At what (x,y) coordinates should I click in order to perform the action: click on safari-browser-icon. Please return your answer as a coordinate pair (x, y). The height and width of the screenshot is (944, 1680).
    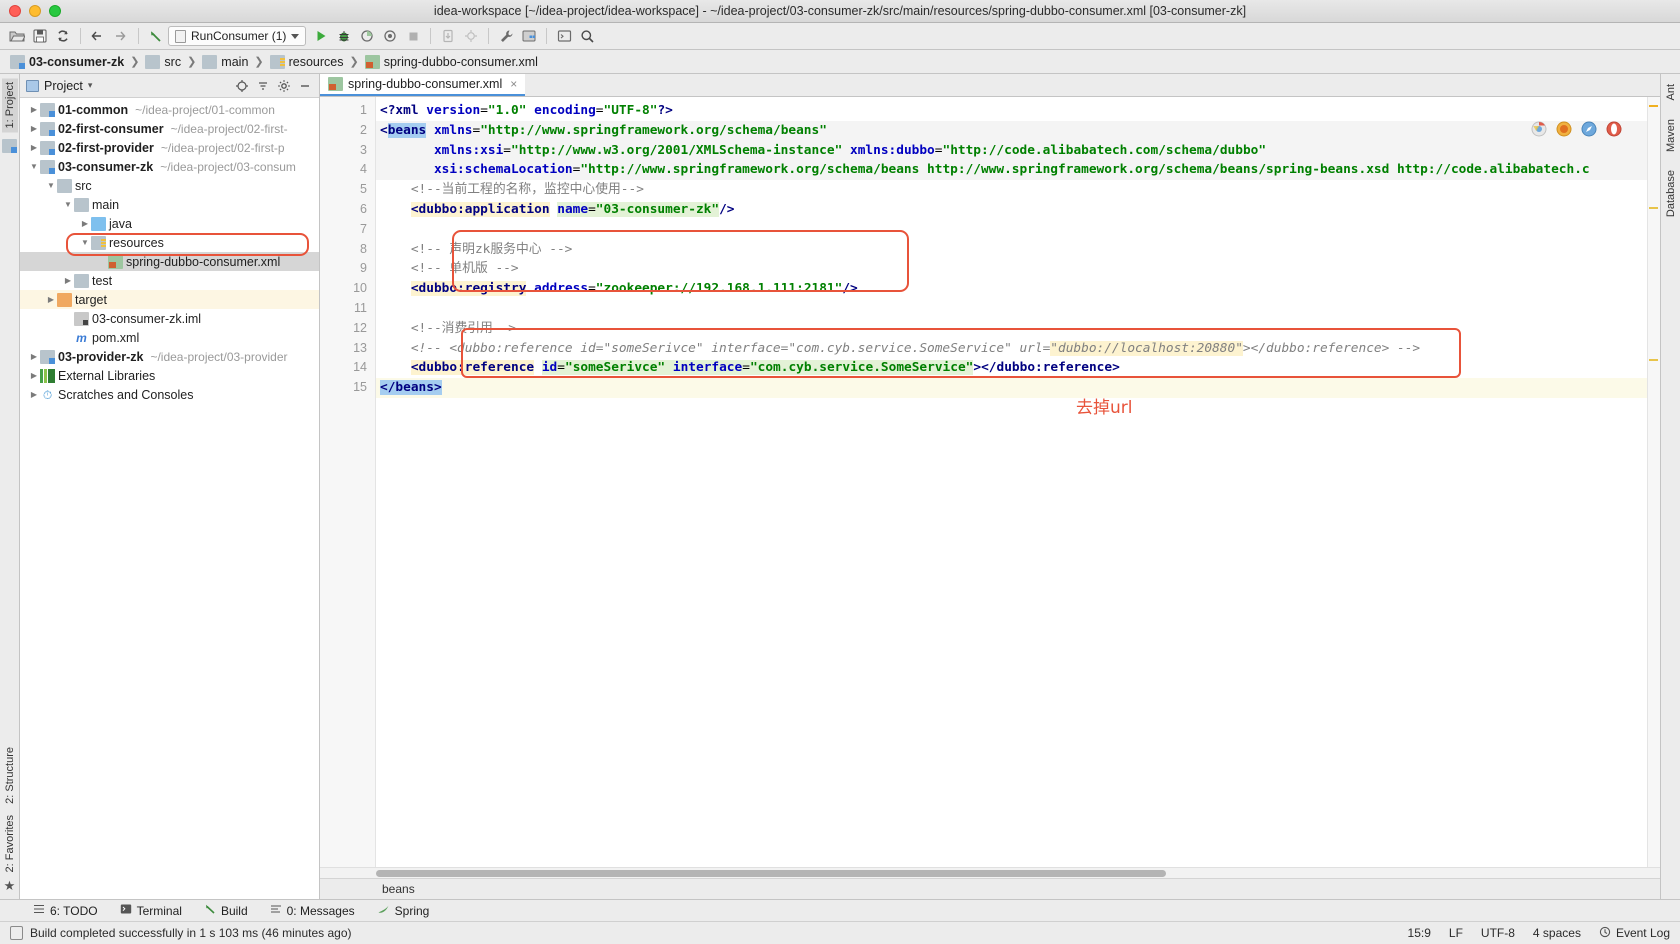
    Looking at the image, I should click on (1589, 130).